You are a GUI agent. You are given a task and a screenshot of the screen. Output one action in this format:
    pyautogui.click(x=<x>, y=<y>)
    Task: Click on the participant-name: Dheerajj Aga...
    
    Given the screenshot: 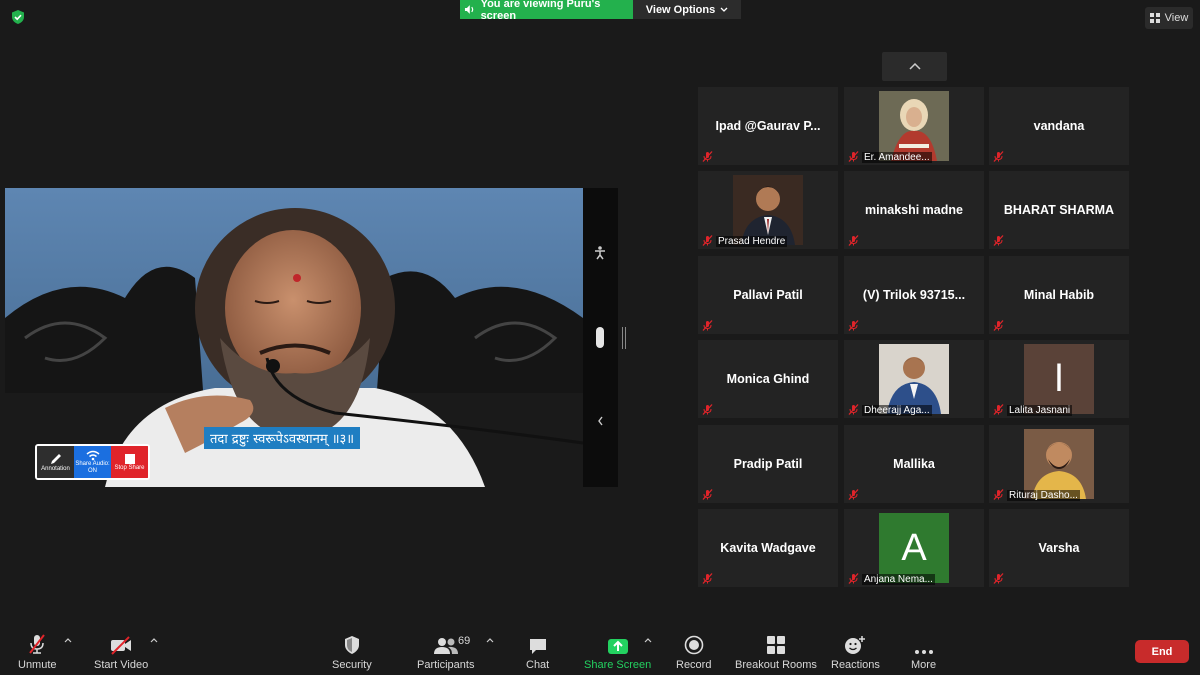 What is the action you would take?
    pyautogui.click(x=897, y=410)
    